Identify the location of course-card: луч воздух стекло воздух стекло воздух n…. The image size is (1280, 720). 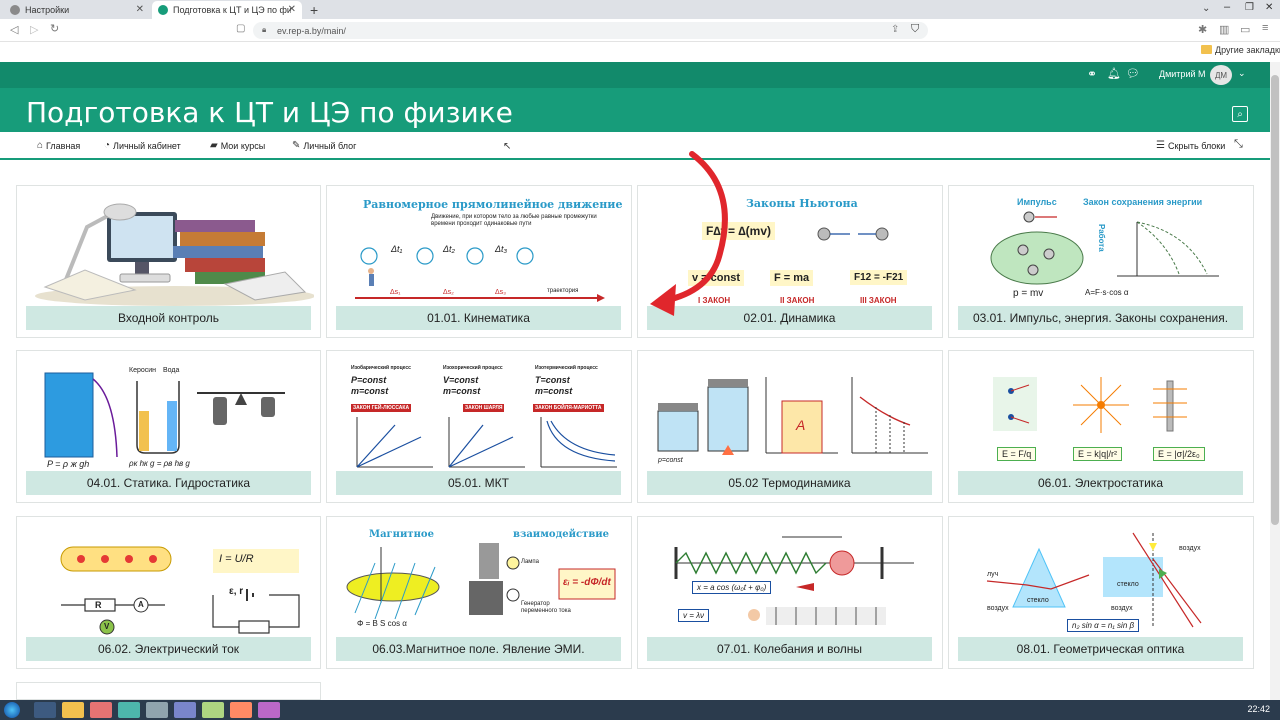
(1101, 592).